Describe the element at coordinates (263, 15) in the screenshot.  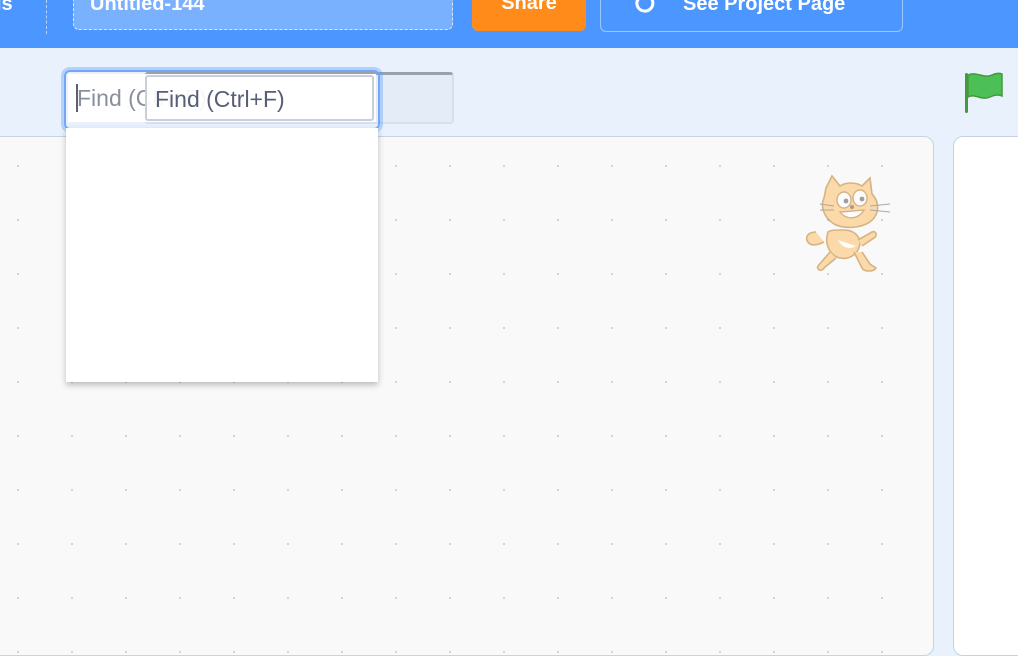
I see `project-title-input: Untitled-144` at that location.